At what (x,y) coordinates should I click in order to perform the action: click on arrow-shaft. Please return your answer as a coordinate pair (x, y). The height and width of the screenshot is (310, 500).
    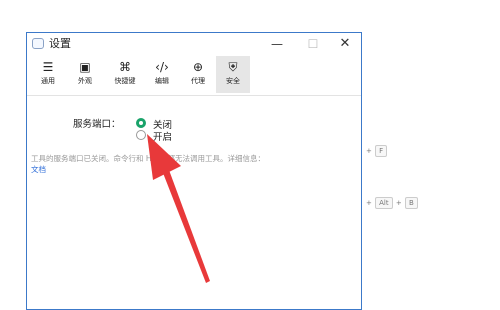
    Looking at the image, I should click on (186, 226).